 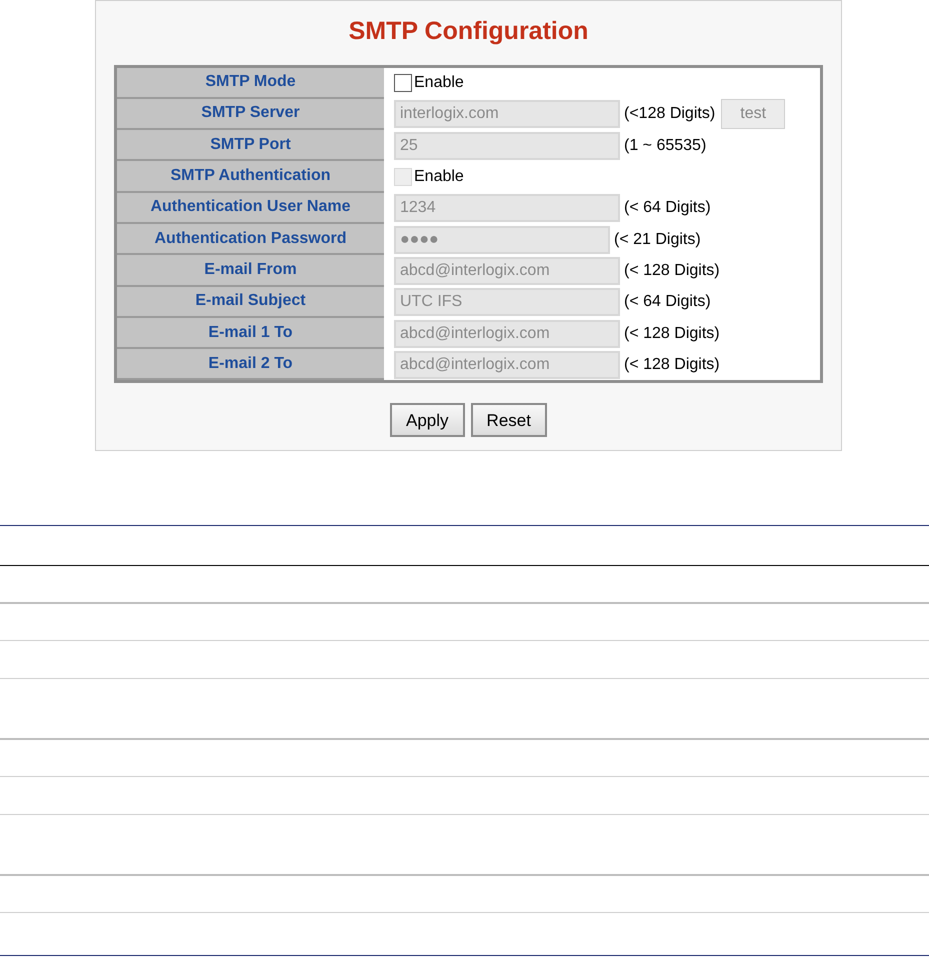 What do you see at coordinates (250, 83) in the screenshot?
I see `row-label: SMTP Mode` at bounding box center [250, 83].